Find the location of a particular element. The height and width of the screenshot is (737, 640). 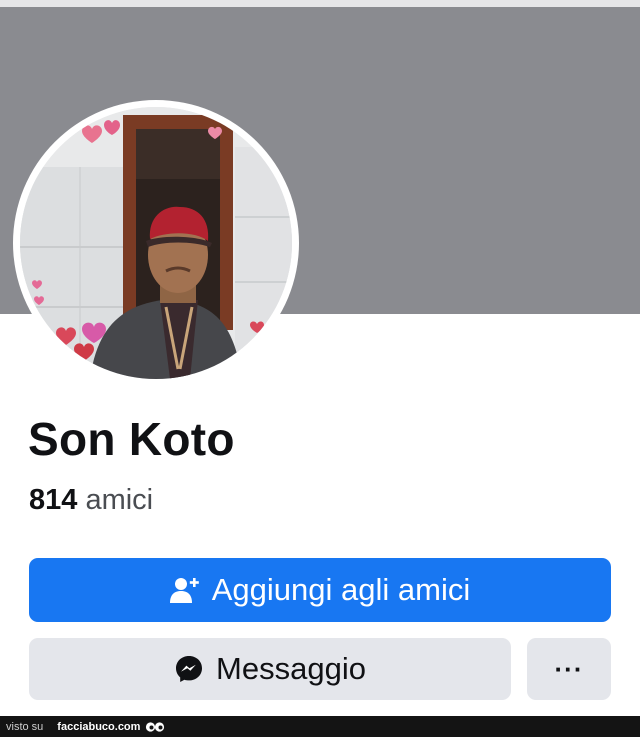

top-strip is located at coordinates (320, 3).